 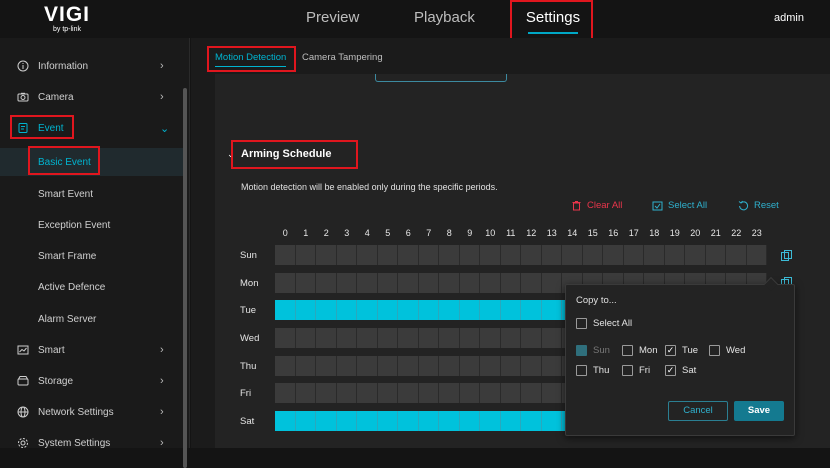 I want to click on nav-settings: Settings, so click(x=553, y=19).